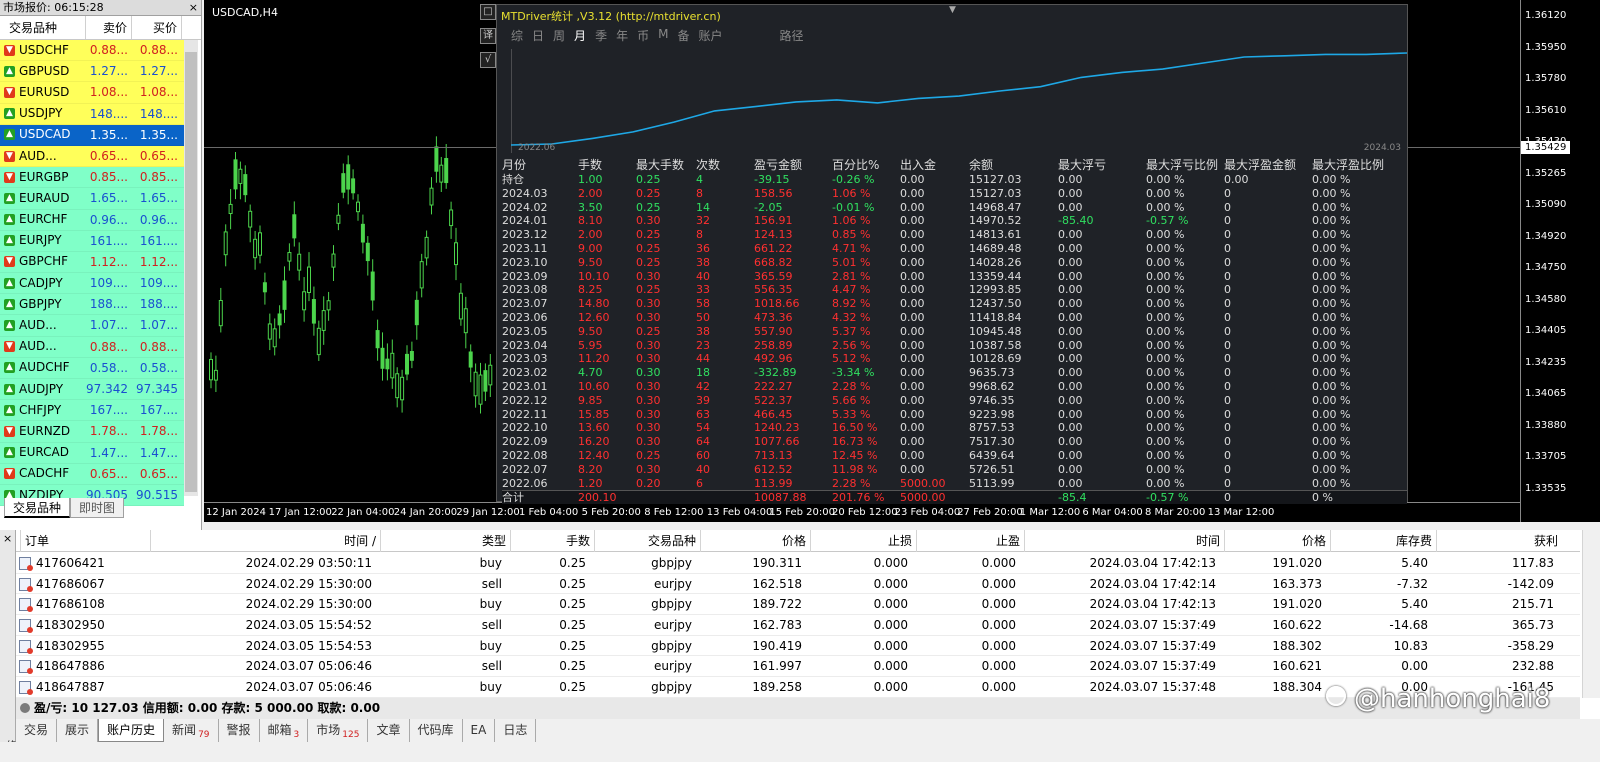 The height and width of the screenshot is (762, 1600). I want to click on tab-tick-chart: 即时图, so click(97, 508).